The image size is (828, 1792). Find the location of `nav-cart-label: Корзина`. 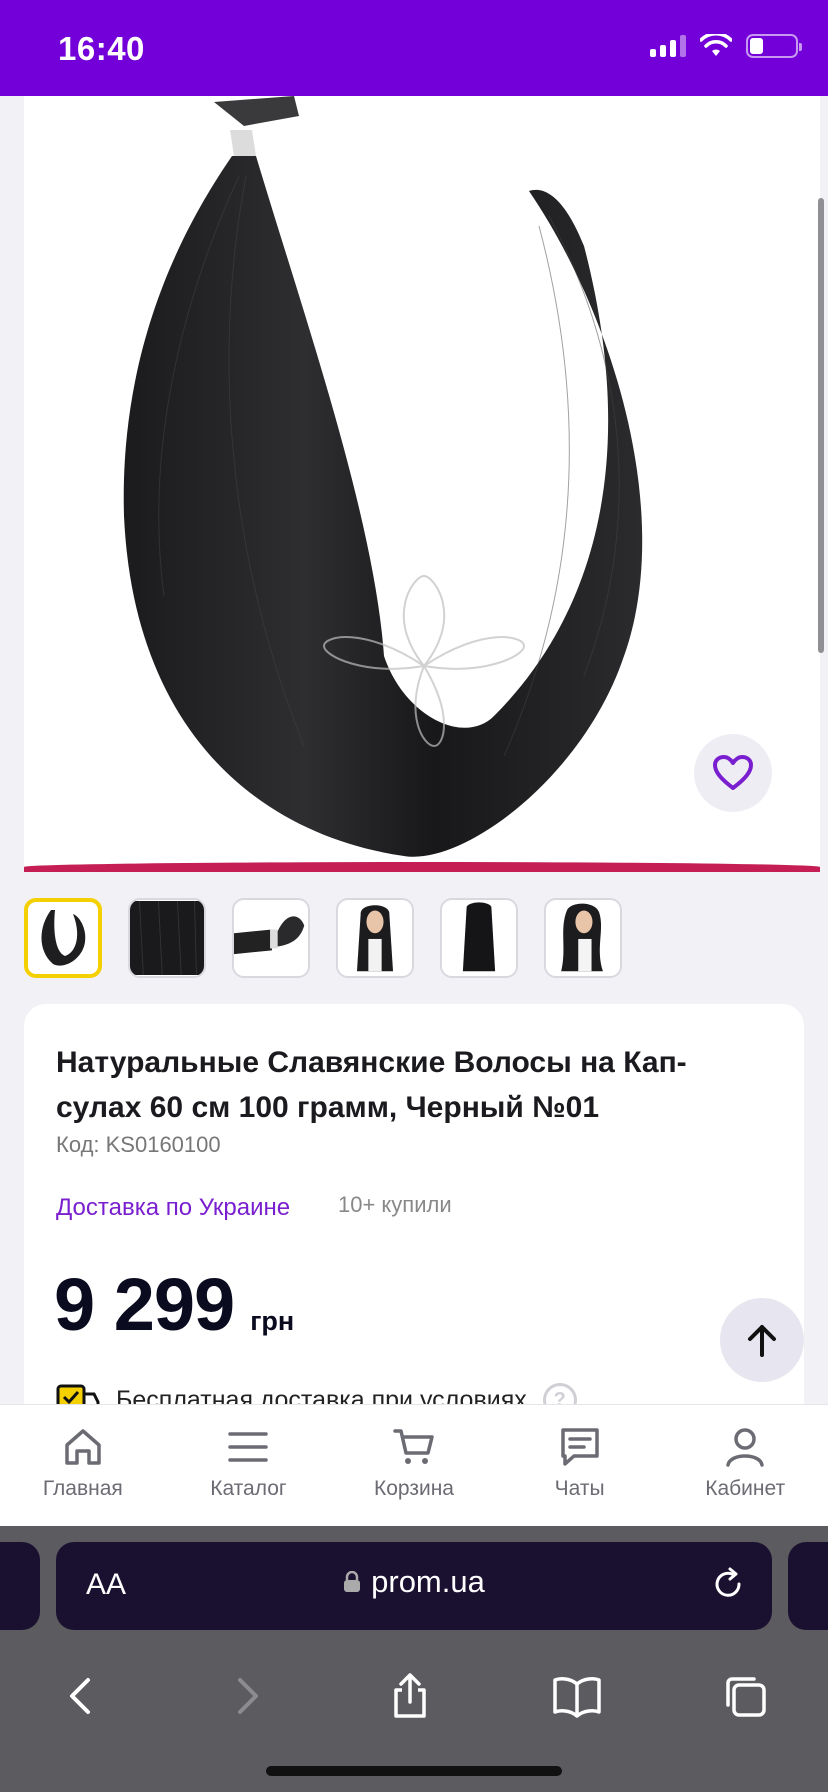

nav-cart-label: Корзина is located at coordinates (413, 1488).